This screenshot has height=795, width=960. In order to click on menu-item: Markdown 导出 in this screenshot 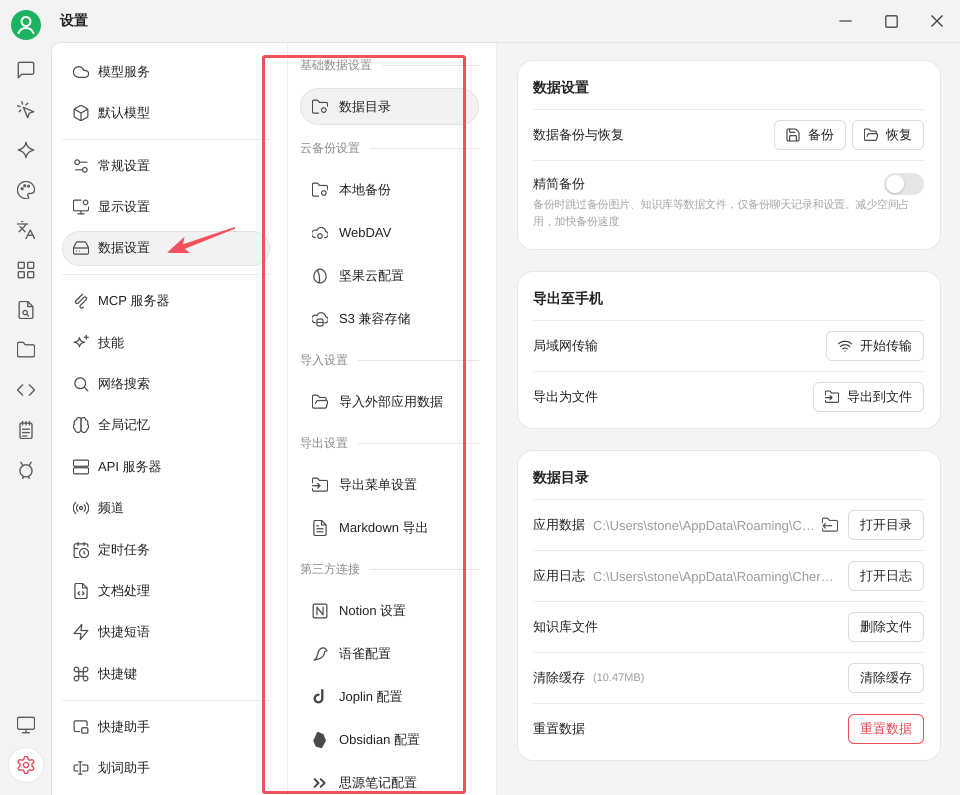, I will do `click(389, 527)`.